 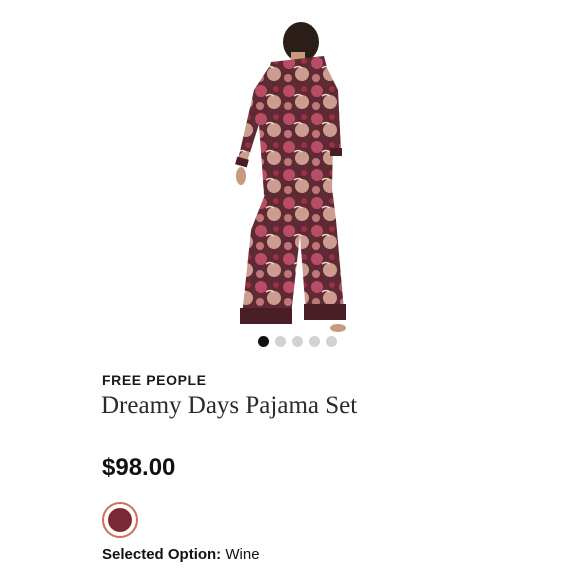 I want to click on product-price: $98.00, so click(x=139, y=467).